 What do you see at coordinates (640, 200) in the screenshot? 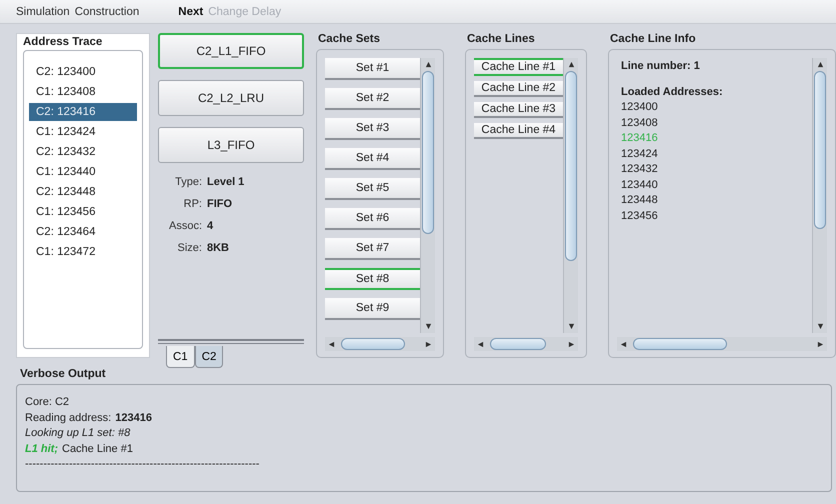
I see `loaded-address: 123448` at bounding box center [640, 200].